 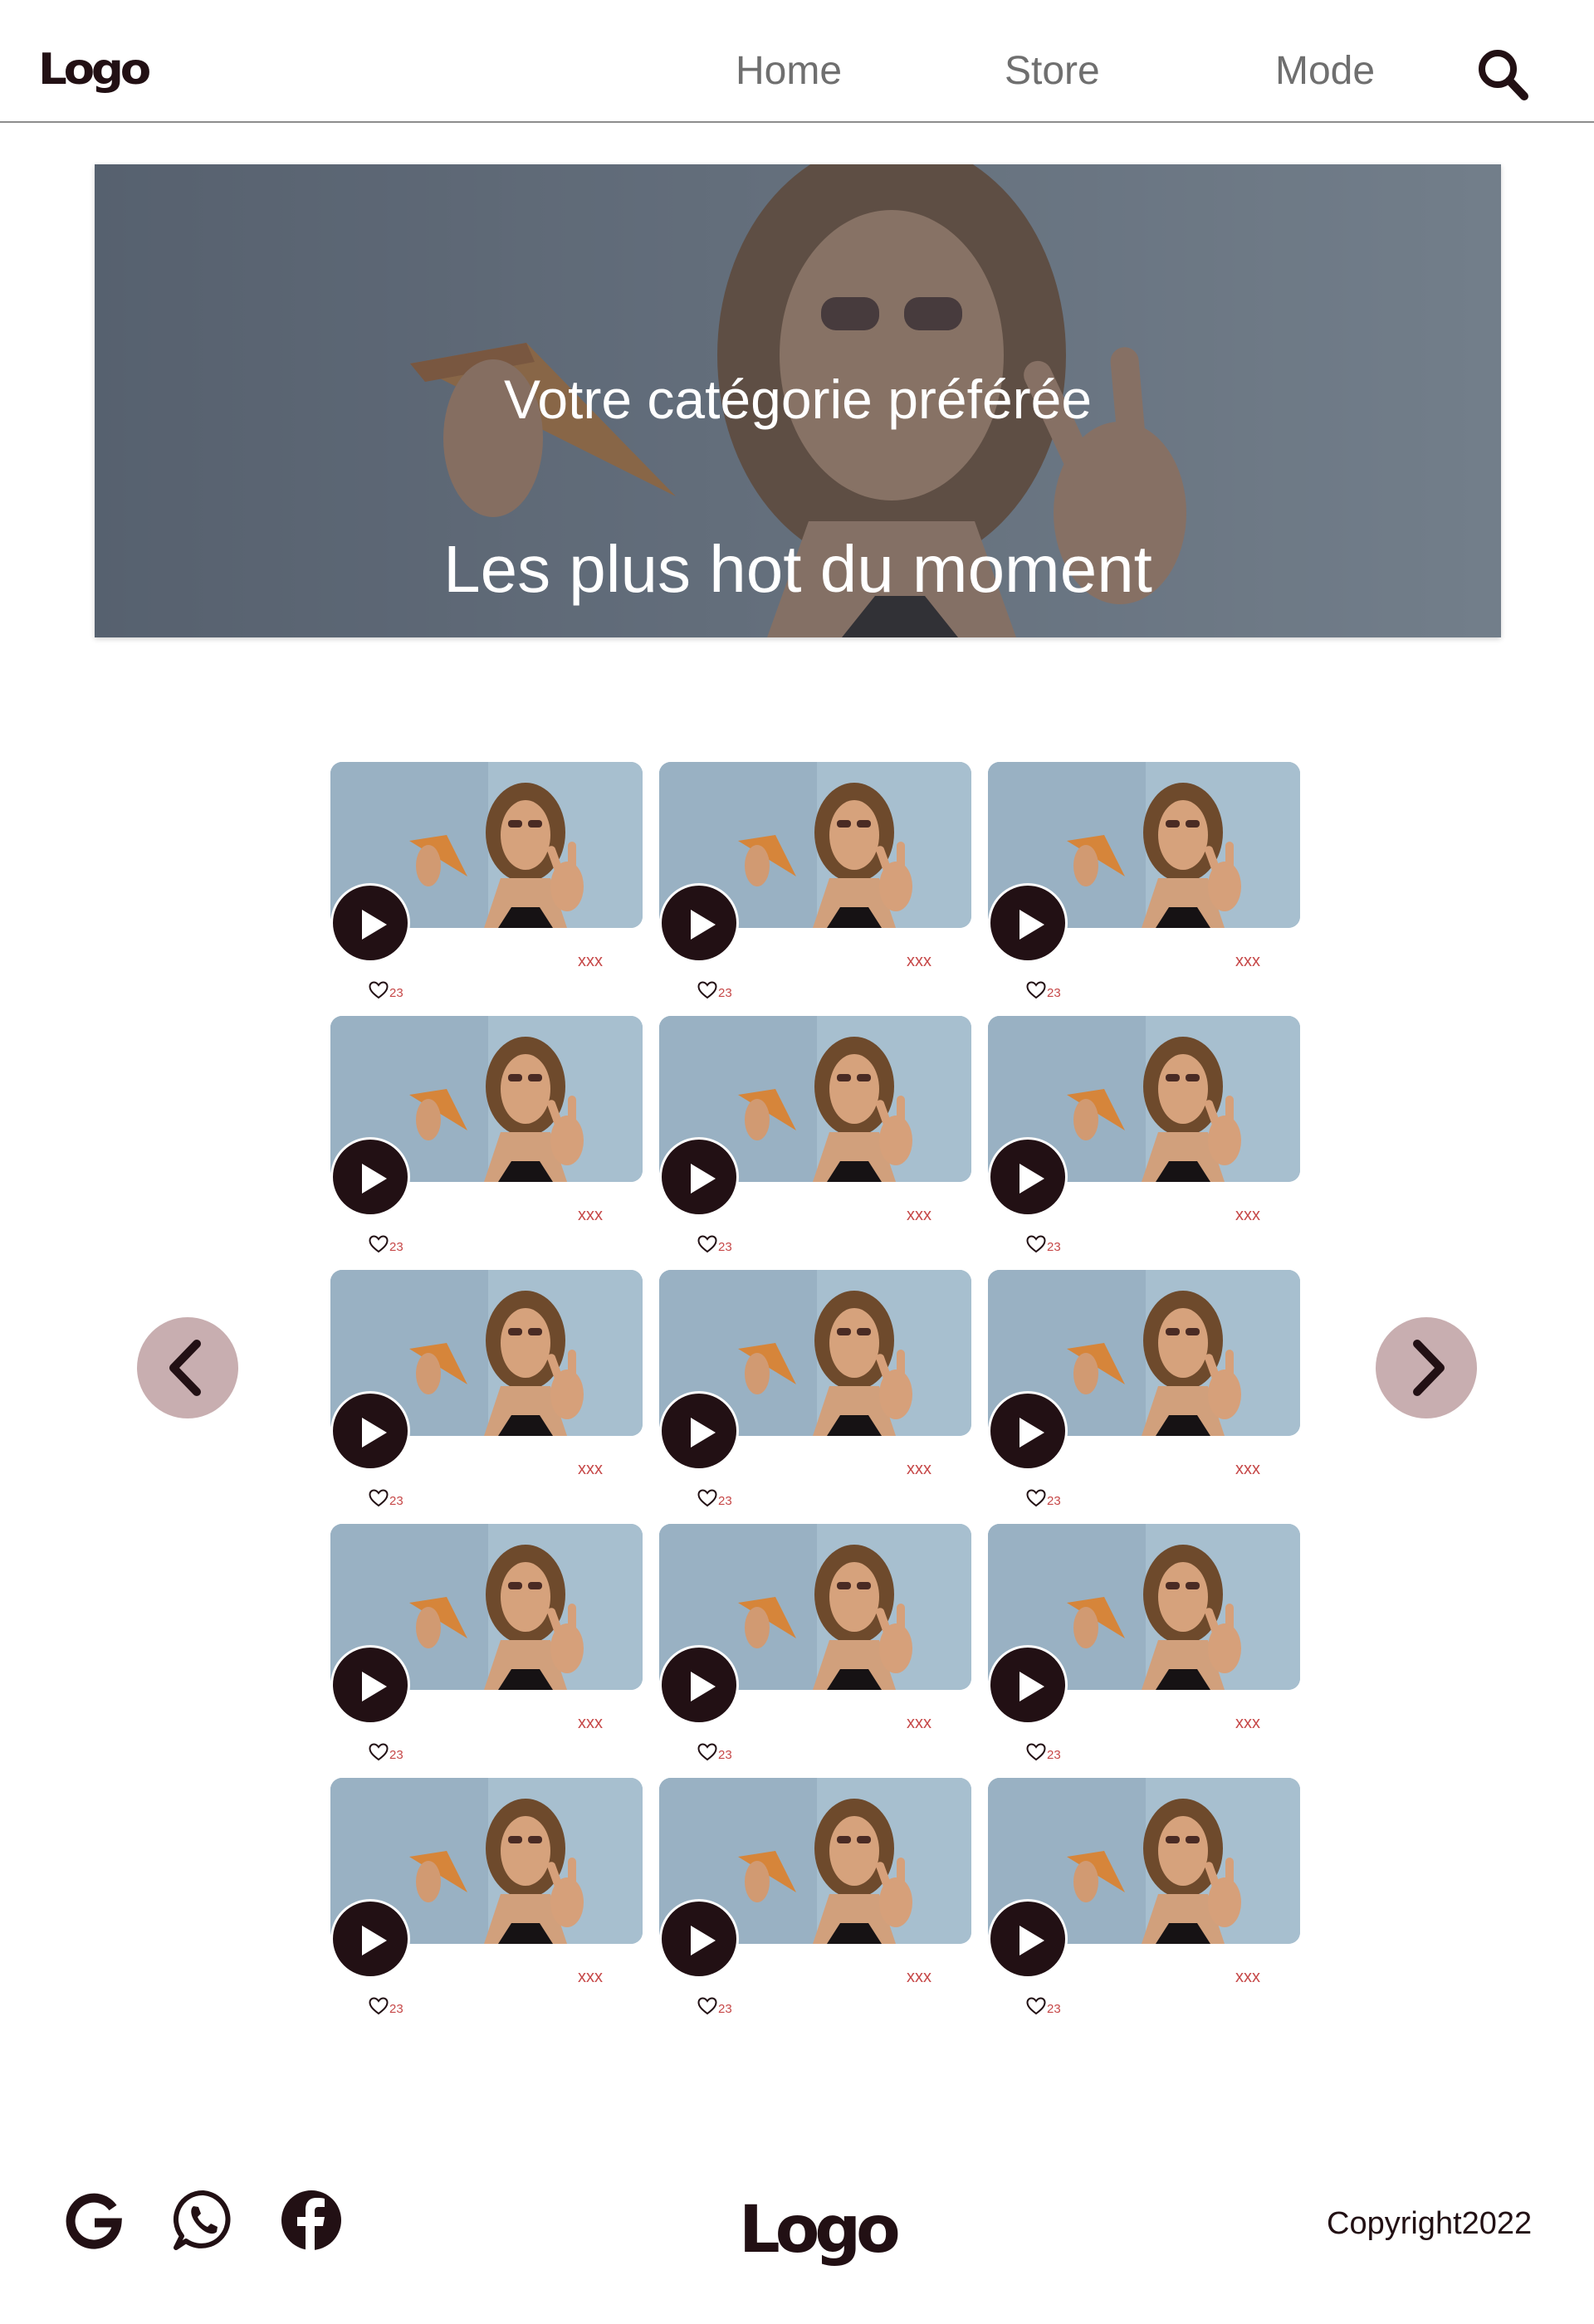 I want to click on next-button, so click(x=1426, y=1367).